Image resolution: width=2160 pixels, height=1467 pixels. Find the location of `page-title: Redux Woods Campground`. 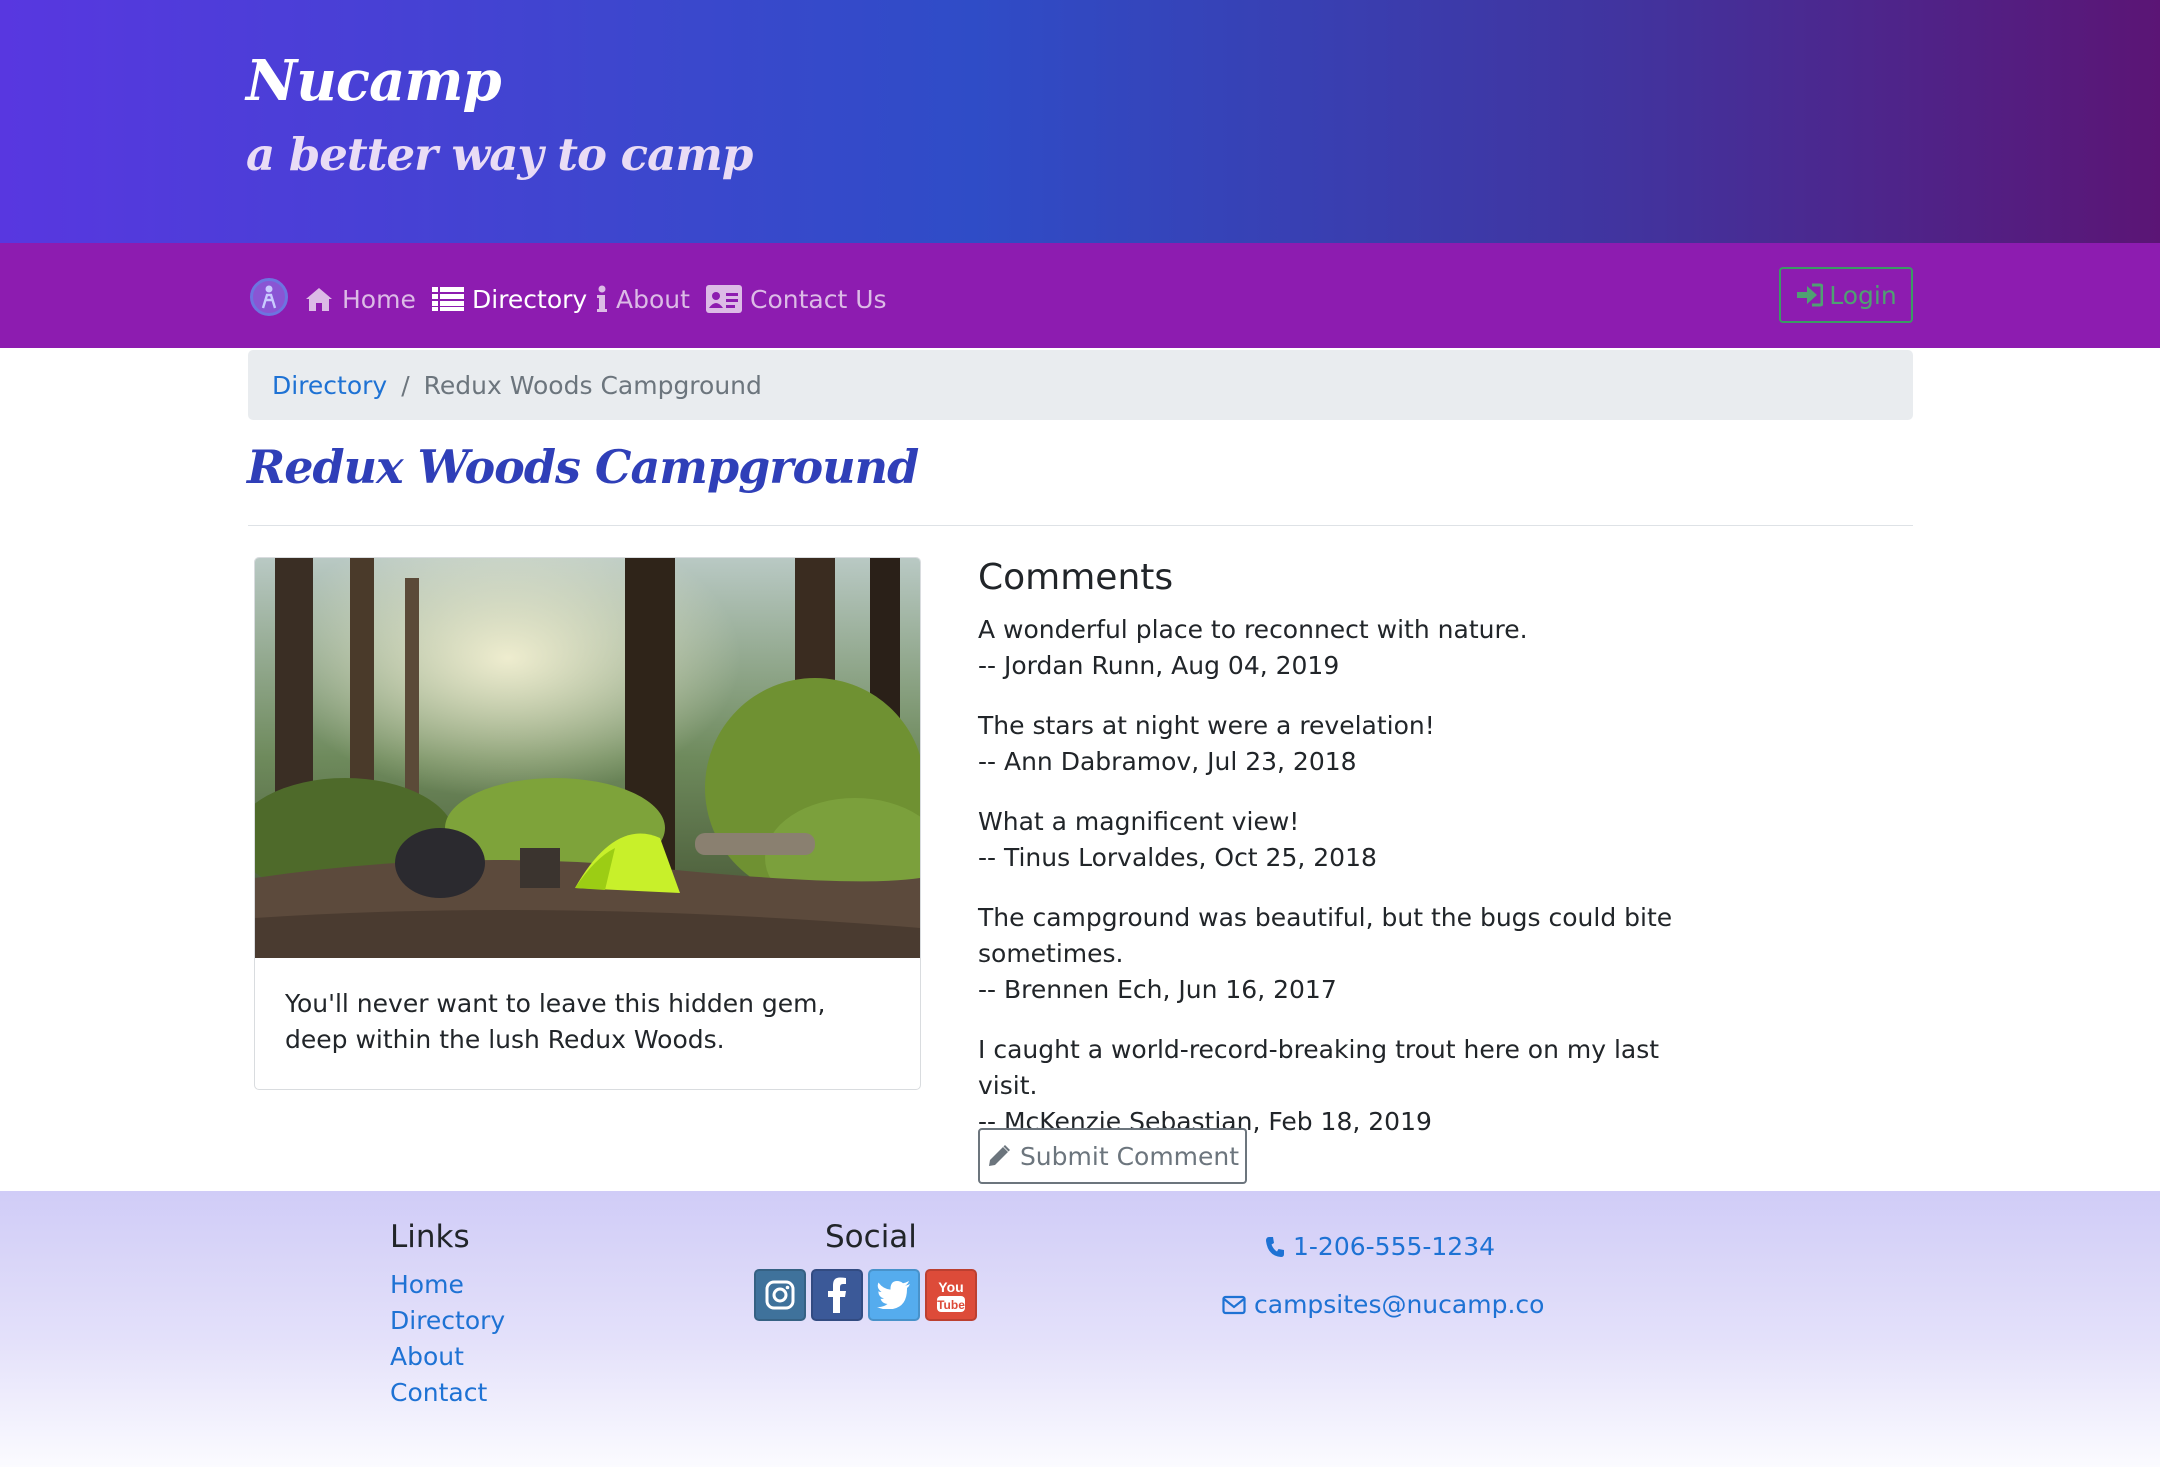

page-title: Redux Woods Campground is located at coordinates (583, 467).